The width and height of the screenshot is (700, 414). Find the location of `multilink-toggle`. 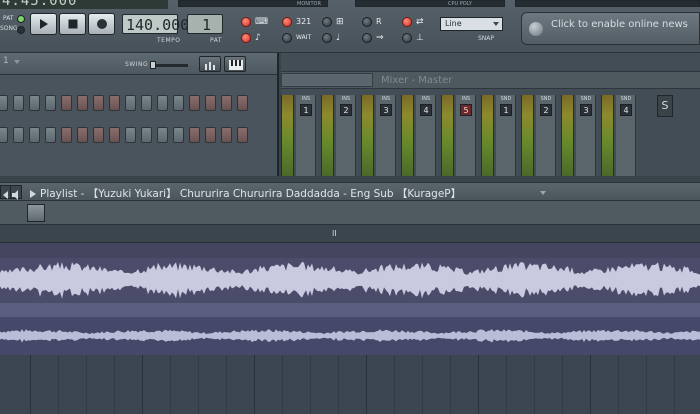

multilink-toggle is located at coordinates (407, 22).